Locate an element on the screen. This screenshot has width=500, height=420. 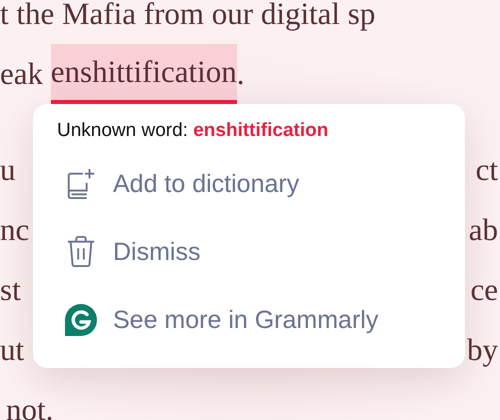
paragraph-text: ct is located at coordinates (487, 170).